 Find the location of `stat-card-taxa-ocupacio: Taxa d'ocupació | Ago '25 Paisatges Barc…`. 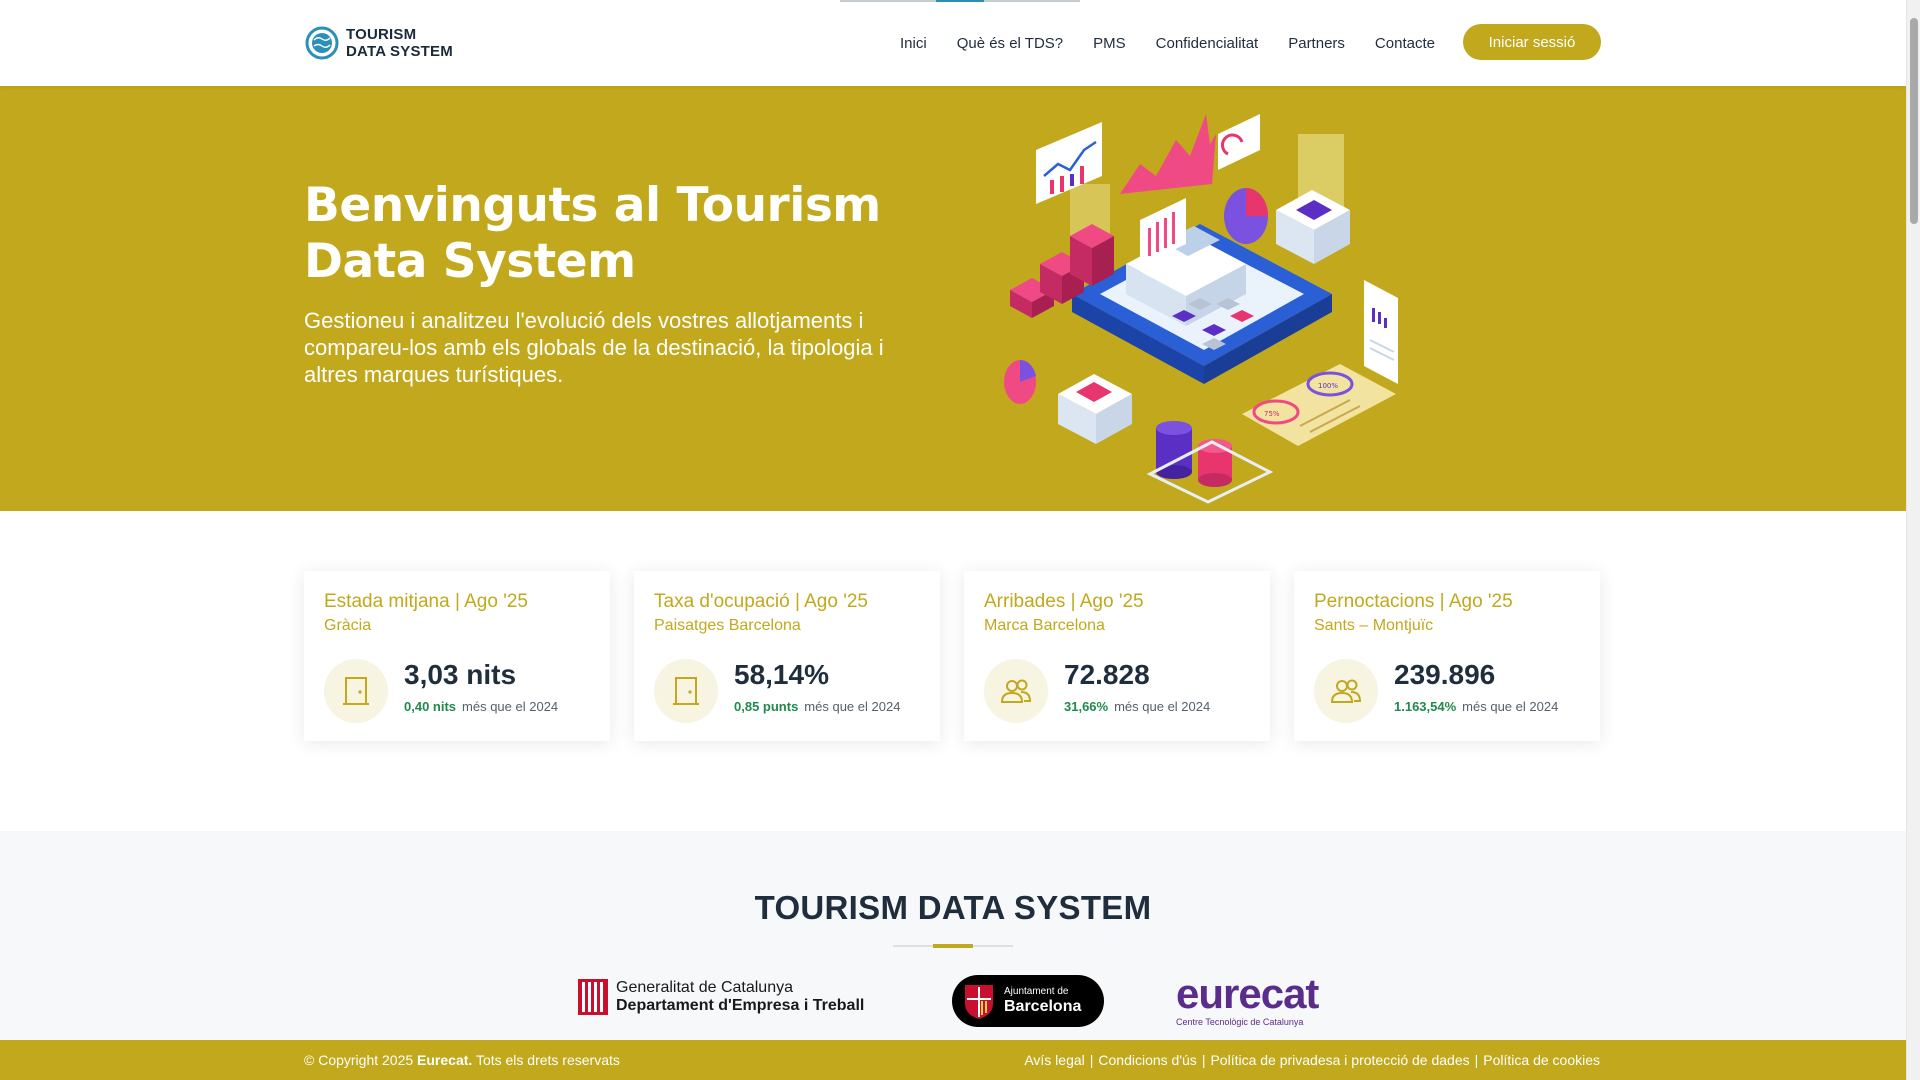

stat-card-taxa-ocupacio: Taxa d'ocupació | Ago '25 Paisatges Barc… is located at coordinates (787, 656).